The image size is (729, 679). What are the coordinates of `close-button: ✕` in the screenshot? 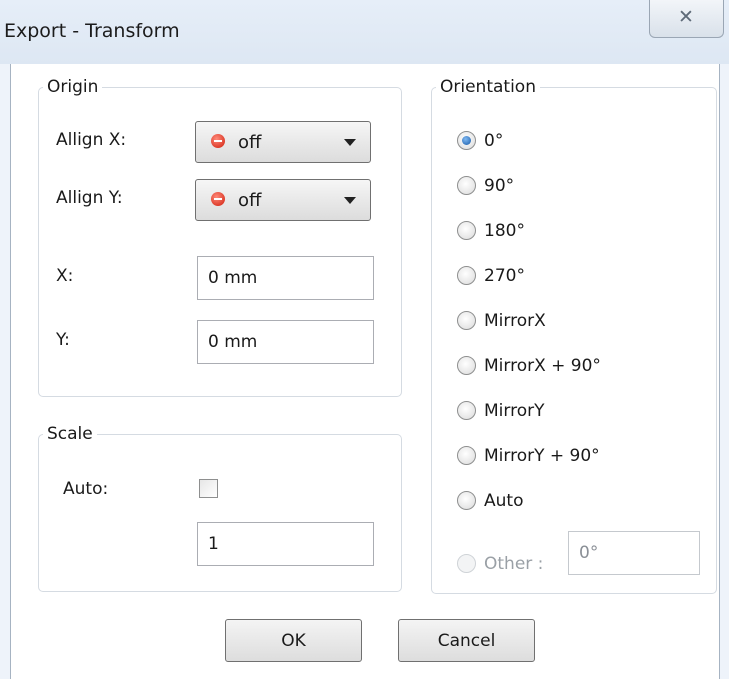 It's located at (686, 19).